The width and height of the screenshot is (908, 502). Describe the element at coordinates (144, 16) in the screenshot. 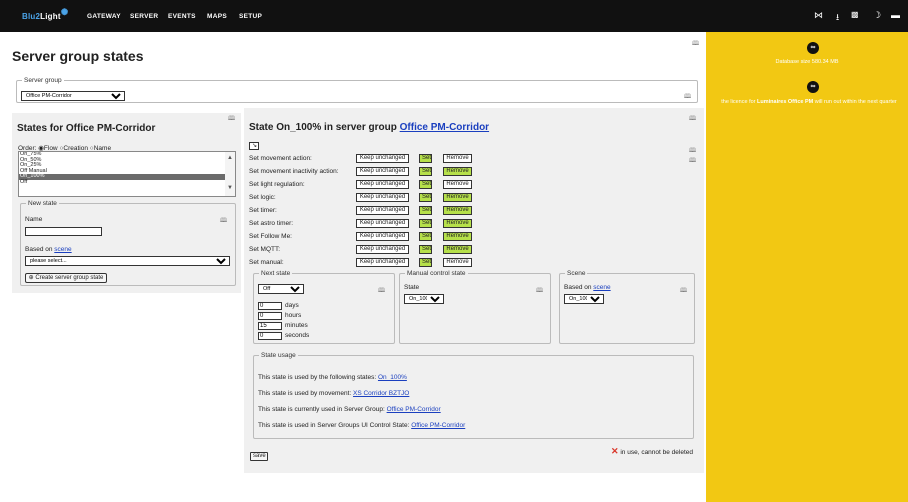

I see `nav-server: SERVER` at that location.